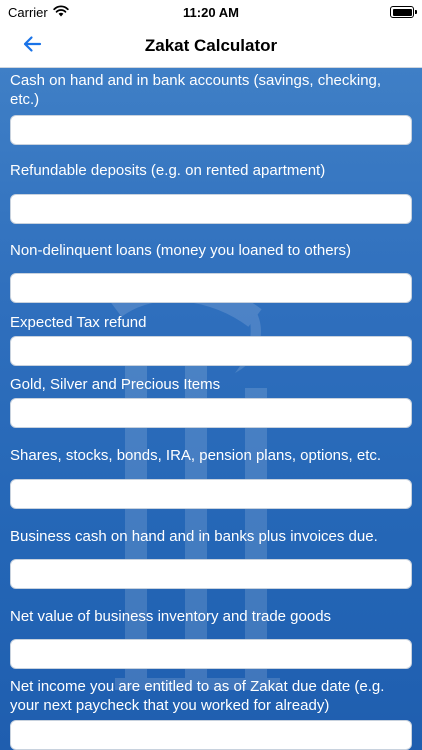 The image size is (422, 750). I want to click on page-title: Zakat Calculator, so click(211, 45).